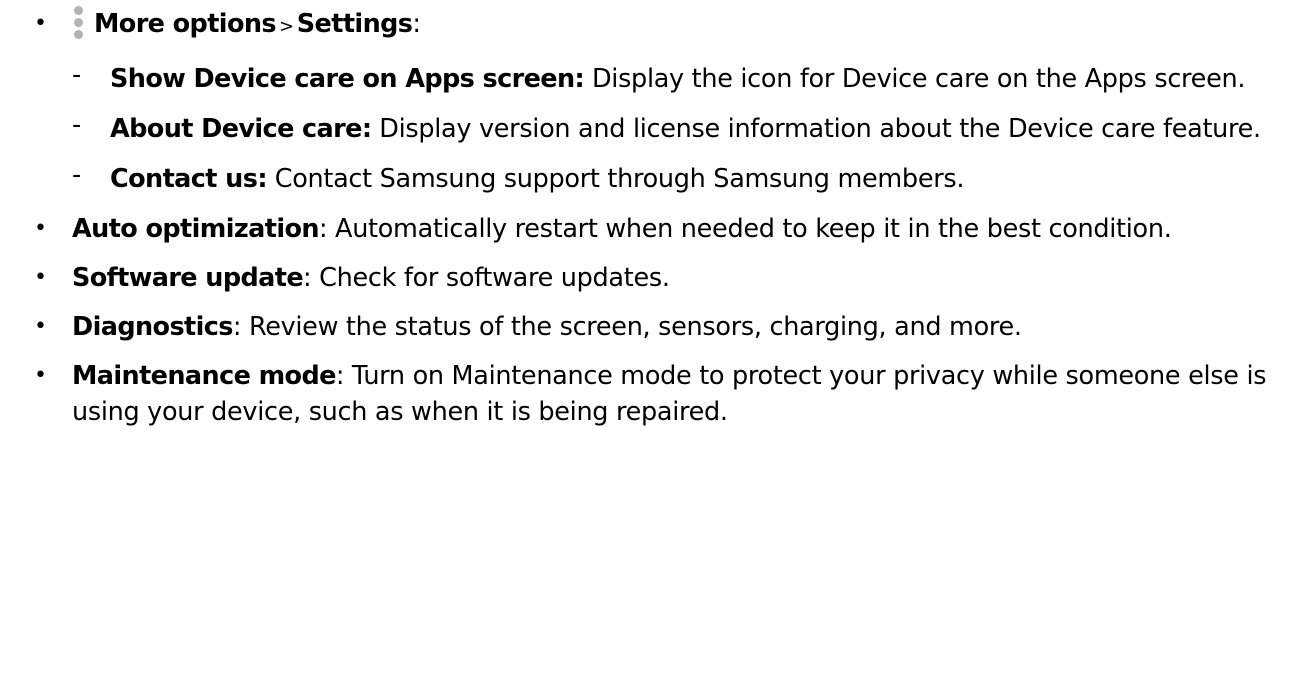 This screenshot has height=686, width=1312. What do you see at coordinates (152, 327) in the screenshot?
I see `item-title: Diagnostics` at bounding box center [152, 327].